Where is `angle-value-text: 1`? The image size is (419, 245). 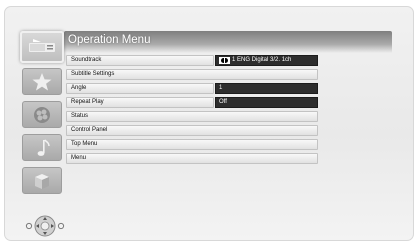 angle-value-text: 1 is located at coordinates (221, 88).